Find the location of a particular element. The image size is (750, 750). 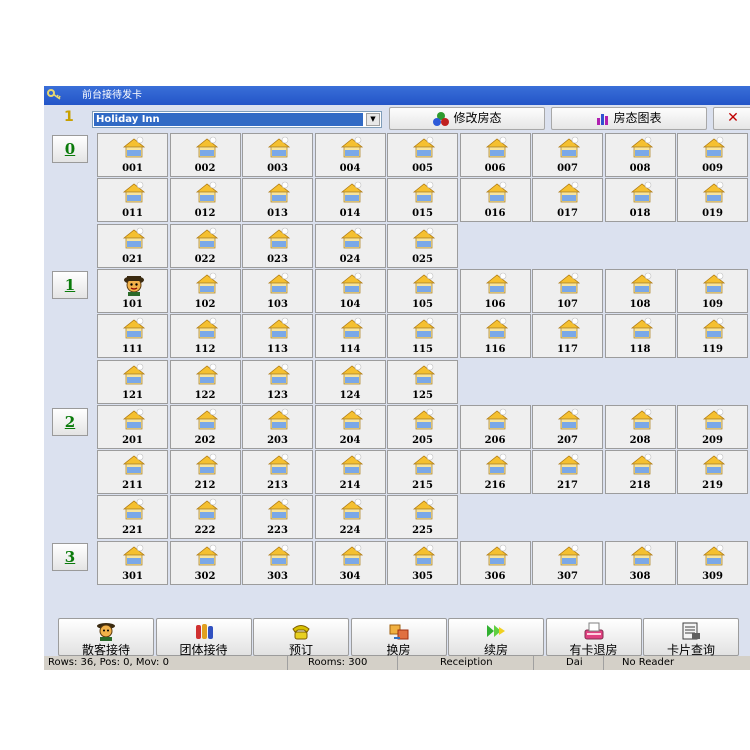

room-tile-004: 004 is located at coordinates (350, 155).